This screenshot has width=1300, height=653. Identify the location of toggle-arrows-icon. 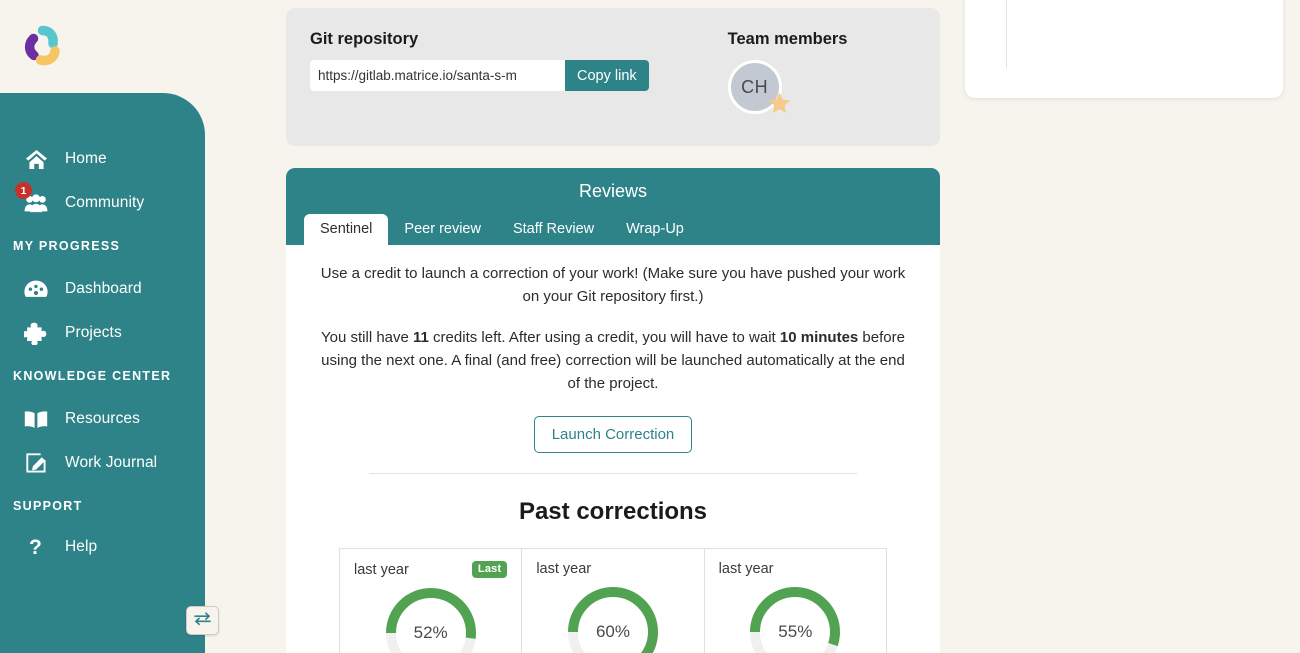
(202, 621).